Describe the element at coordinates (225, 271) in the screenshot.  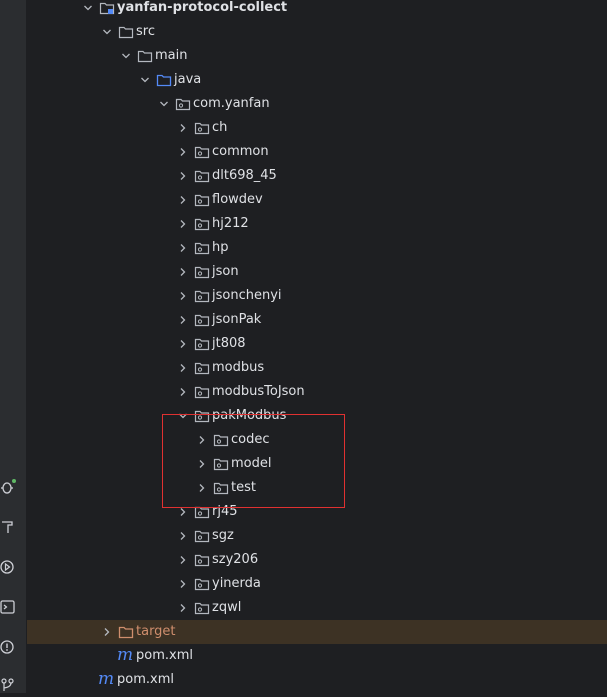
I see `tree-node-label: json` at that location.